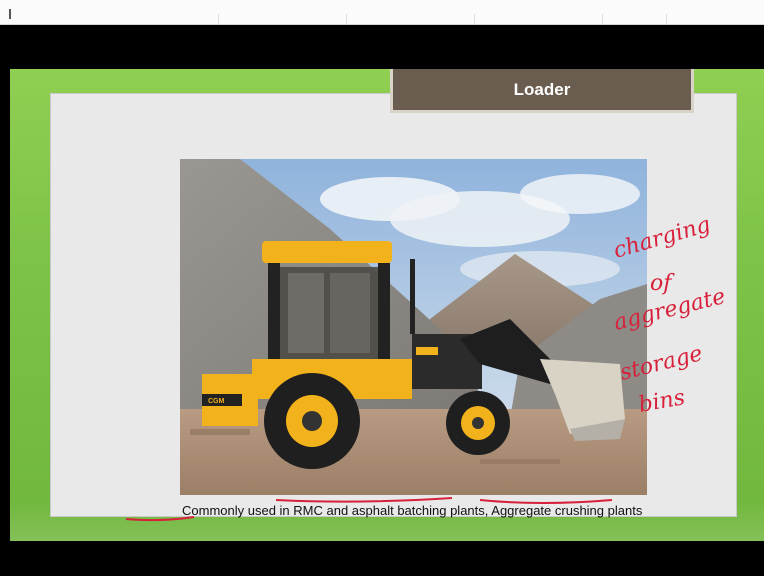  I want to click on loader-badge: CGM, so click(216, 401).